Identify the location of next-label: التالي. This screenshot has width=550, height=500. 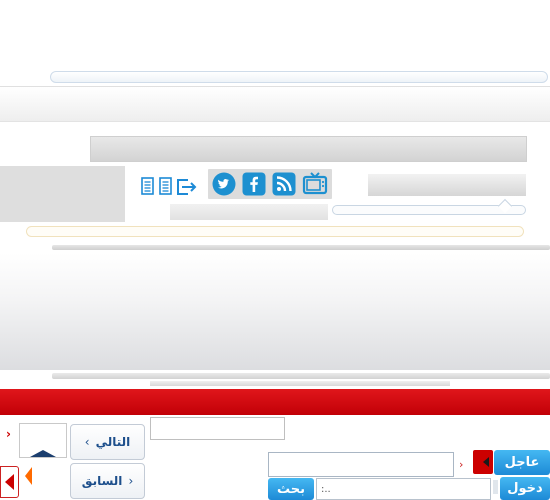
(113, 442).